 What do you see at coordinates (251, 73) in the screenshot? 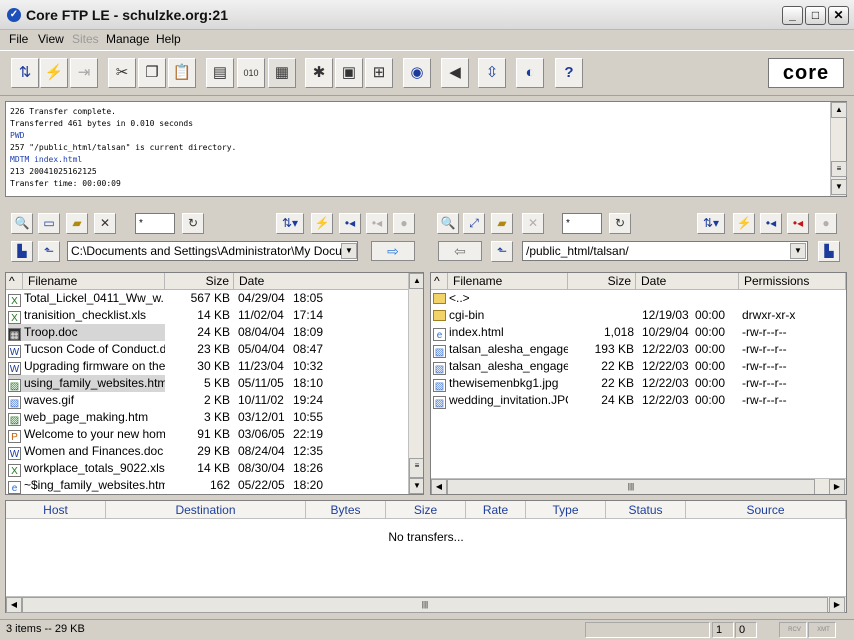
I see `binary-mode-icon: 010` at bounding box center [251, 73].